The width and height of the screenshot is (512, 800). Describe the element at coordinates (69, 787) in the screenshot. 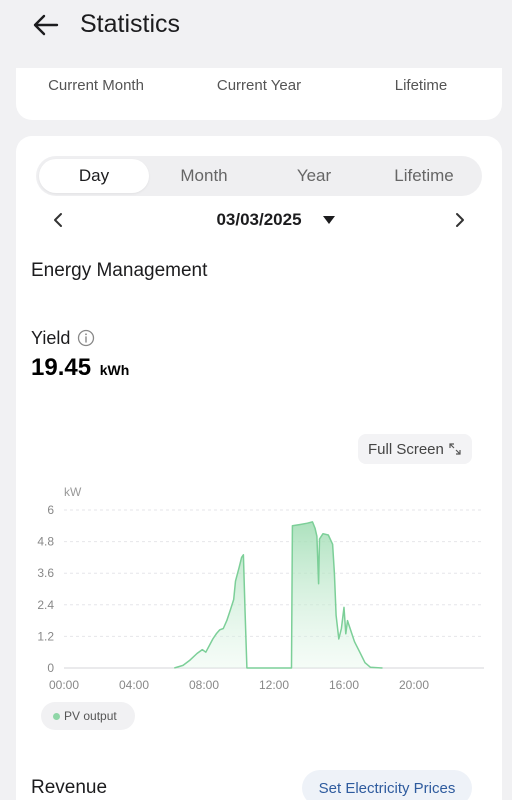

I see `revenue-title: Revenue` at that location.